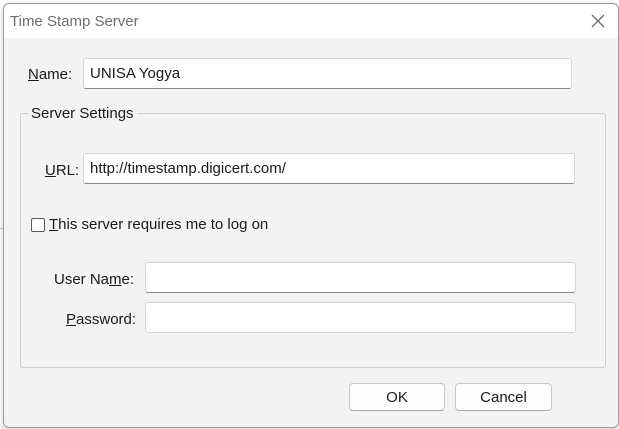 The height and width of the screenshot is (429, 619). What do you see at coordinates (397, 397) in the screenshot?
I see `ok-button: OK` at bounding box center [397, 397].